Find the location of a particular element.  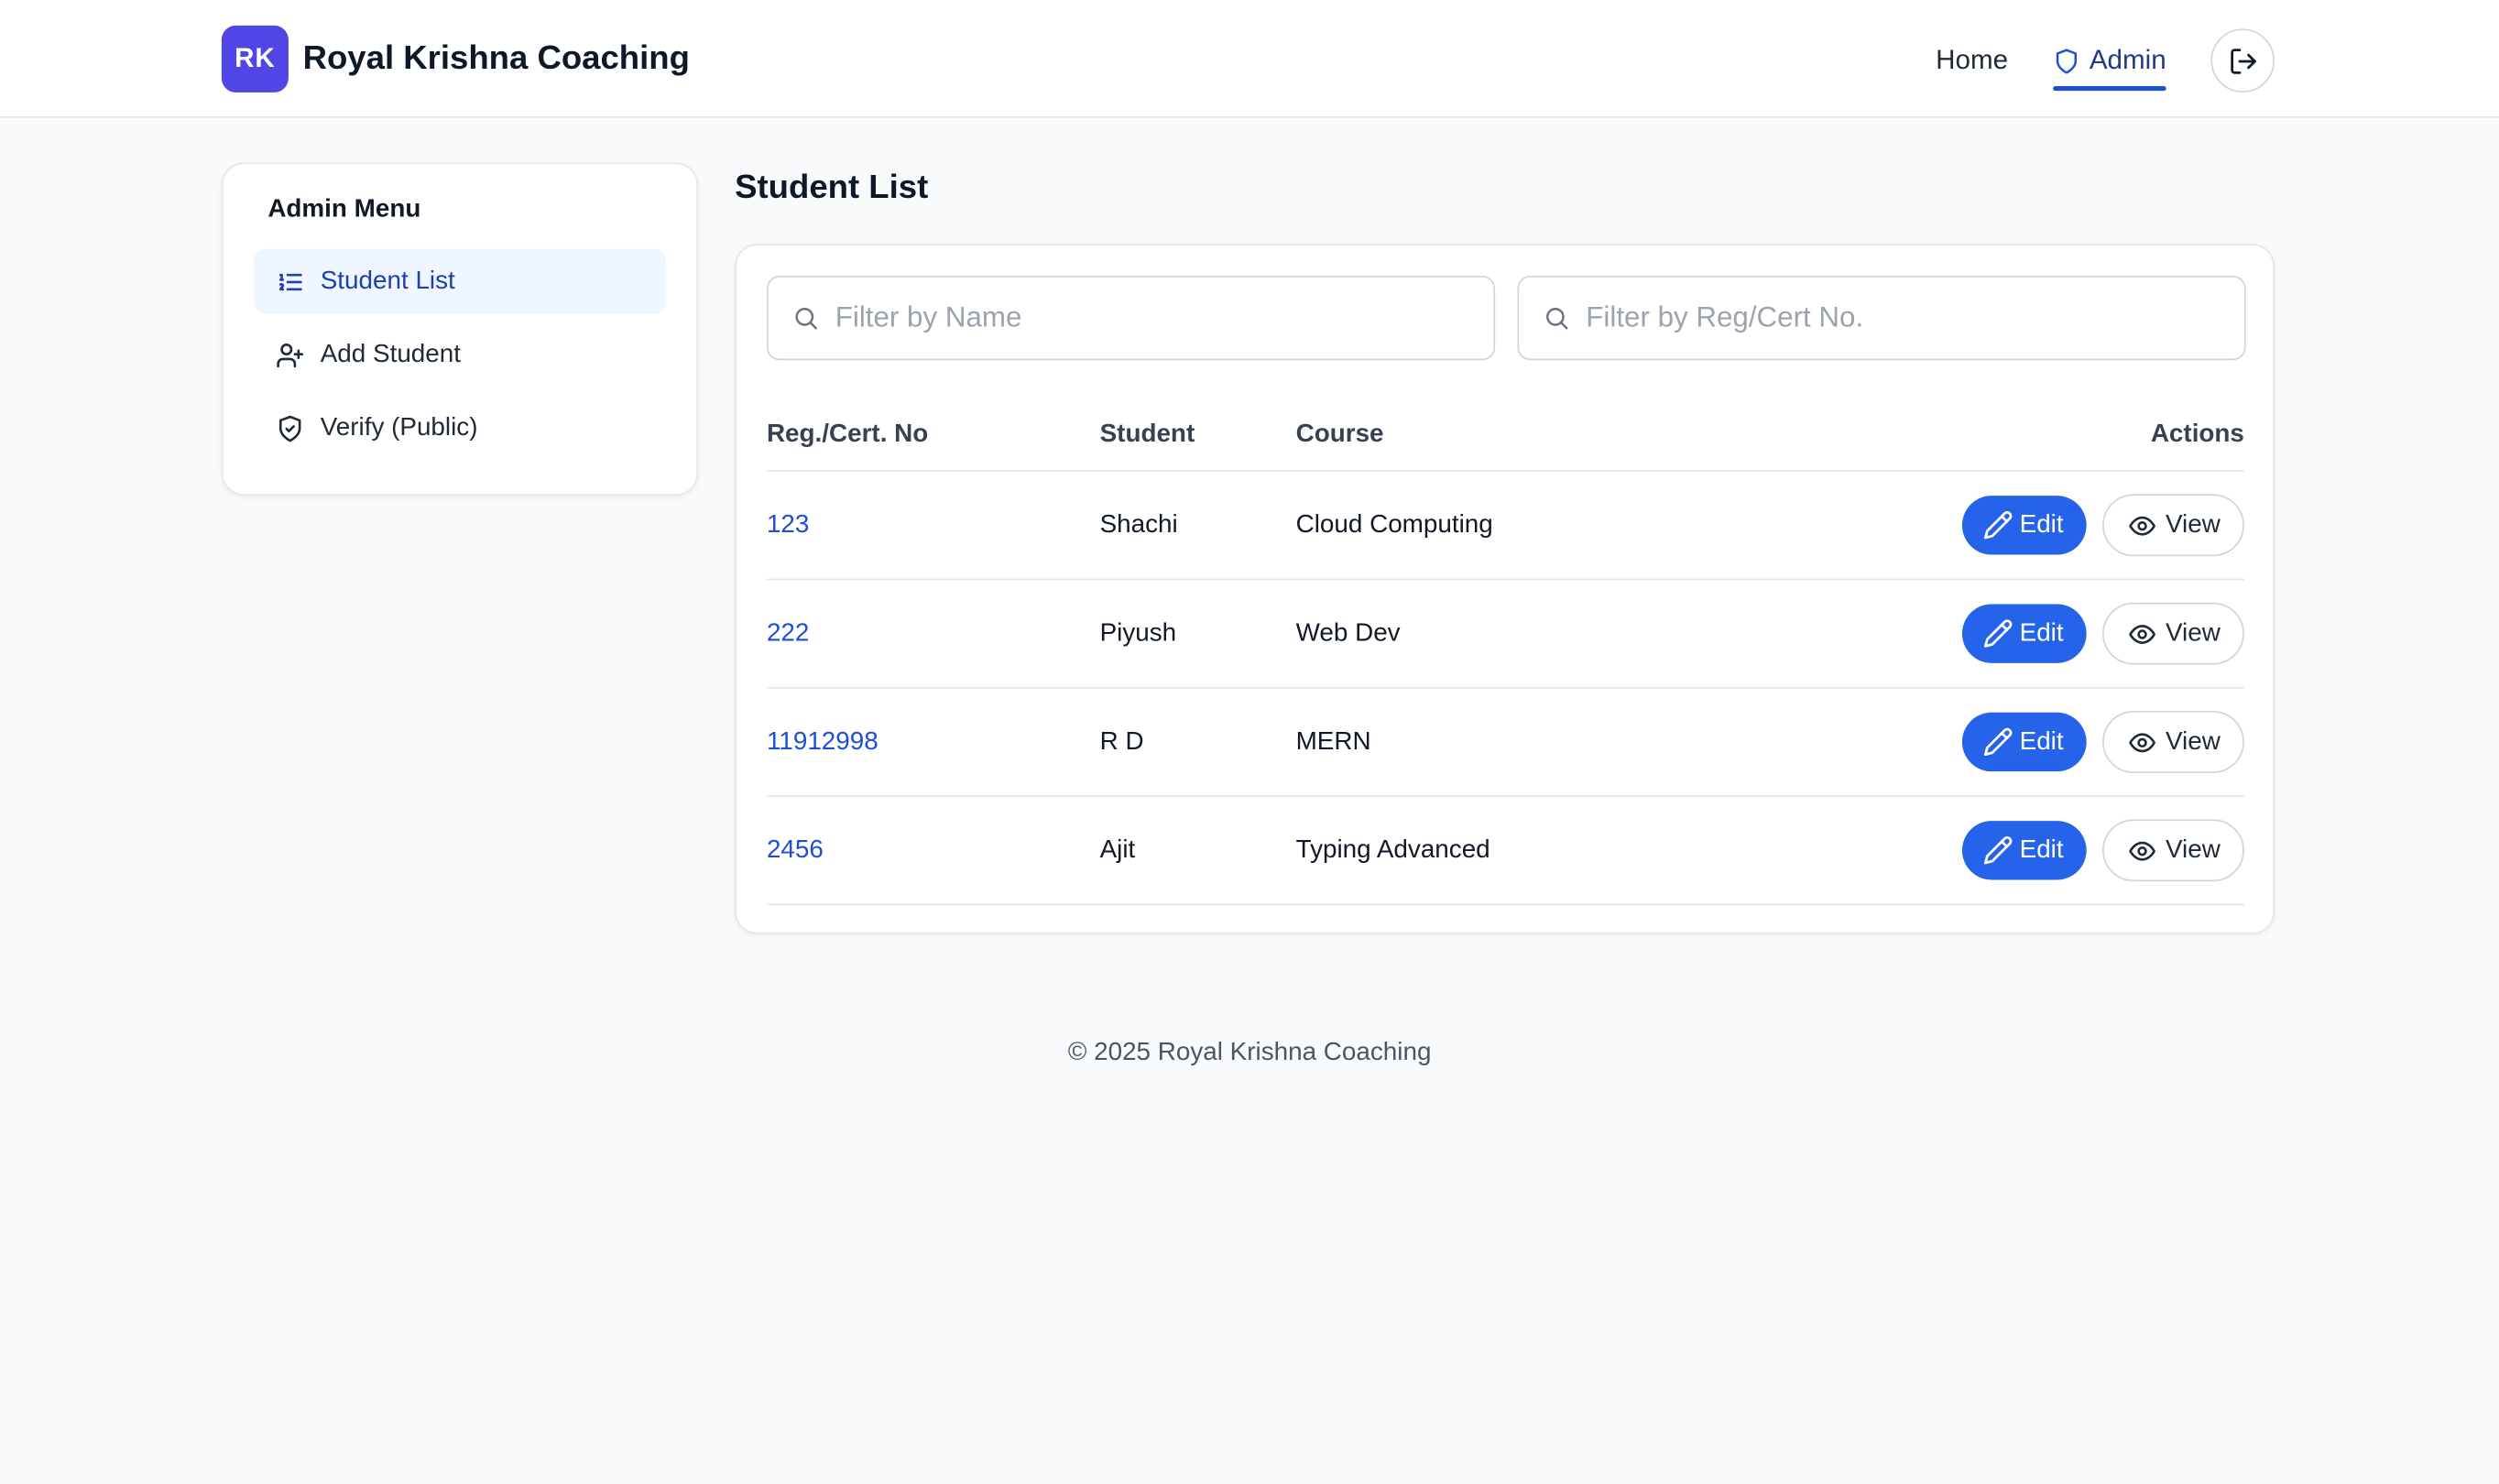

course-cell: Cloud Computing is located at coordinates (1394, 525).